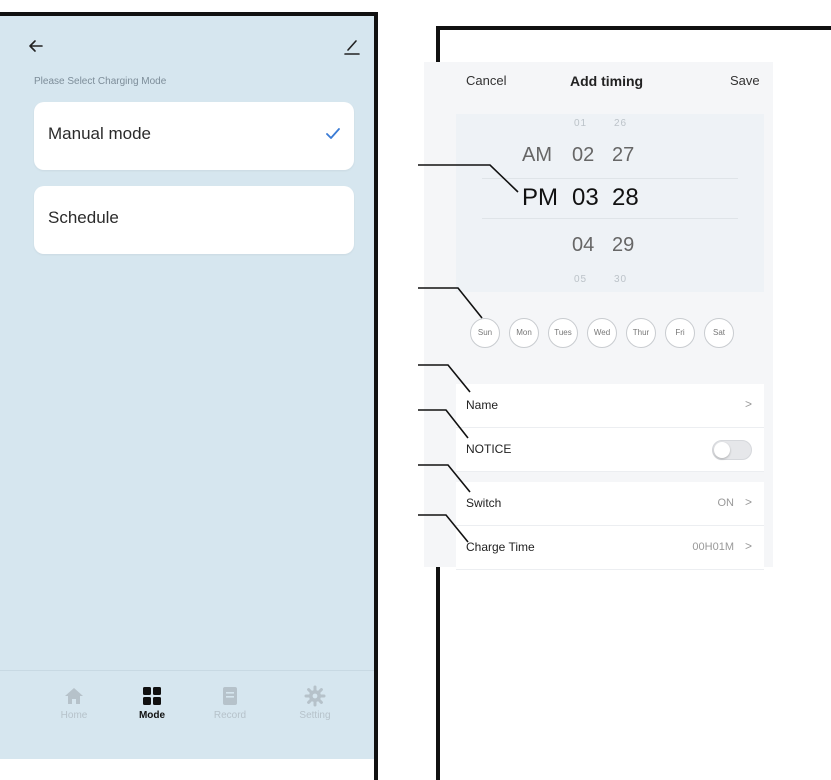 The height and width of the screenshot is (780, 831). What do you see at coordinates (623, 245) in the screenshot?
I see `picker-minute-below: 29` at bounding box center [623, 245].